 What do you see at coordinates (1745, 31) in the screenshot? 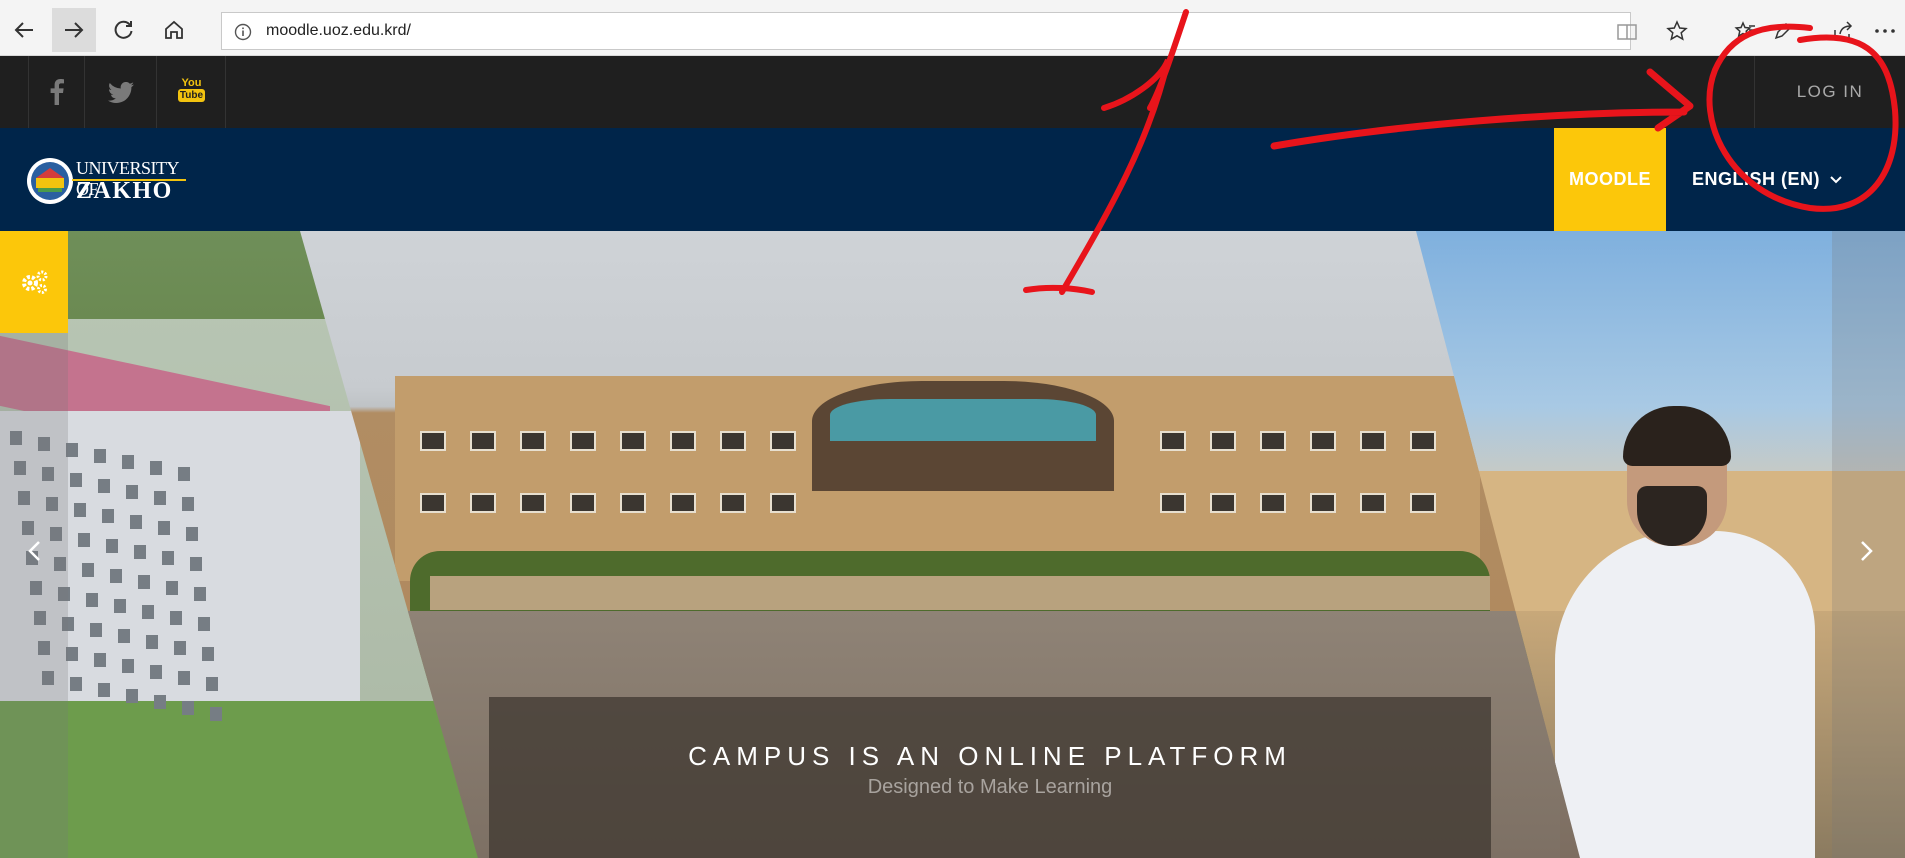
I see `favorites-bar-icon` at bounding box center [1745, 31].